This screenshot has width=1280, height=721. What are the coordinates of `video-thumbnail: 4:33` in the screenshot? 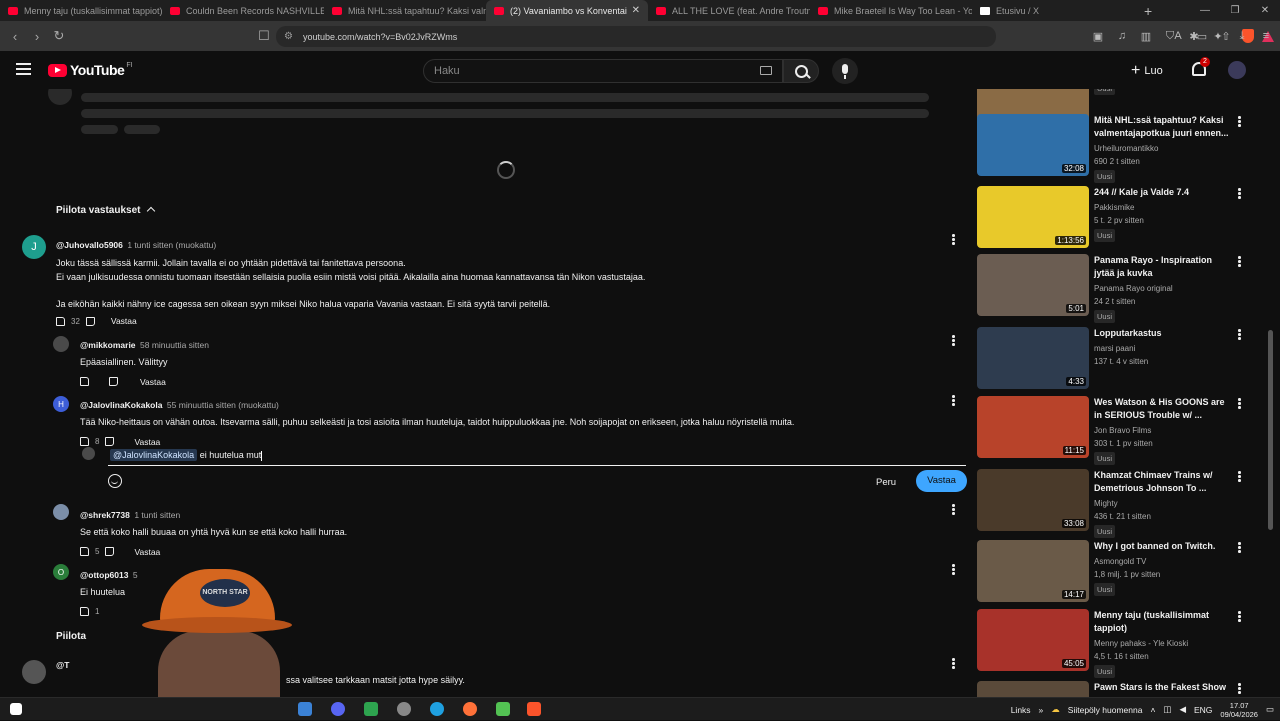 It's located at (1033, 358).